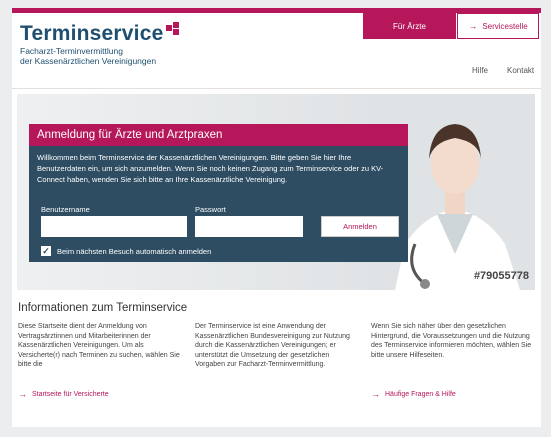 The height and width of the screenshot is (437, 551). I want to click on faq-link: → Häufige Fragen & Hilfe, so click(413, 394).